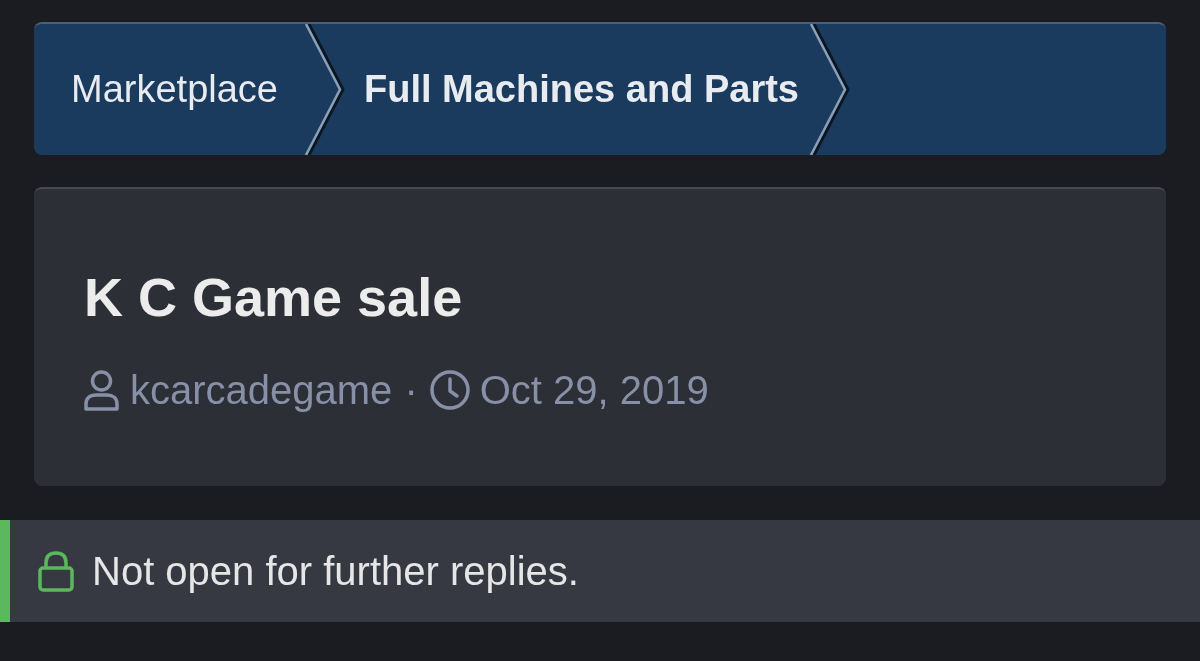  Describe the element at coordinates (169, 89) in the screenshot. I see `breadcrumb-link: Marketplace` at that location.